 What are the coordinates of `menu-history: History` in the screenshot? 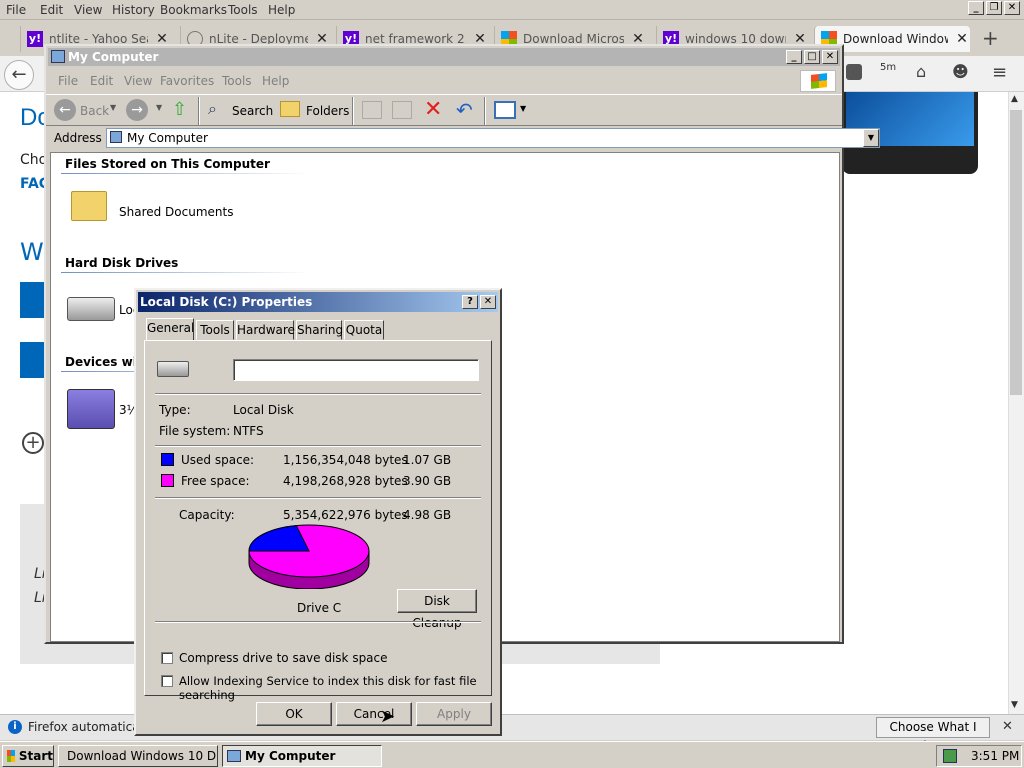 It's located at (133, 10).